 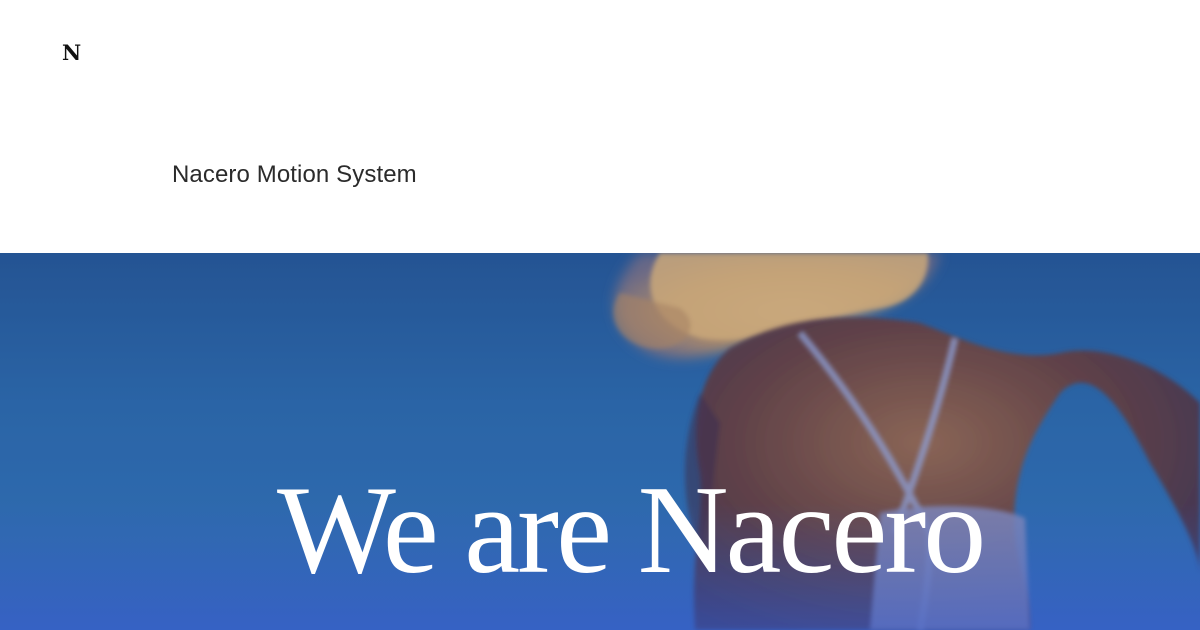 What do you see at coordinates (631, 530) in the screenshot?
I see `hero-heading: We are Nacero` at bounding box center [631, 530].